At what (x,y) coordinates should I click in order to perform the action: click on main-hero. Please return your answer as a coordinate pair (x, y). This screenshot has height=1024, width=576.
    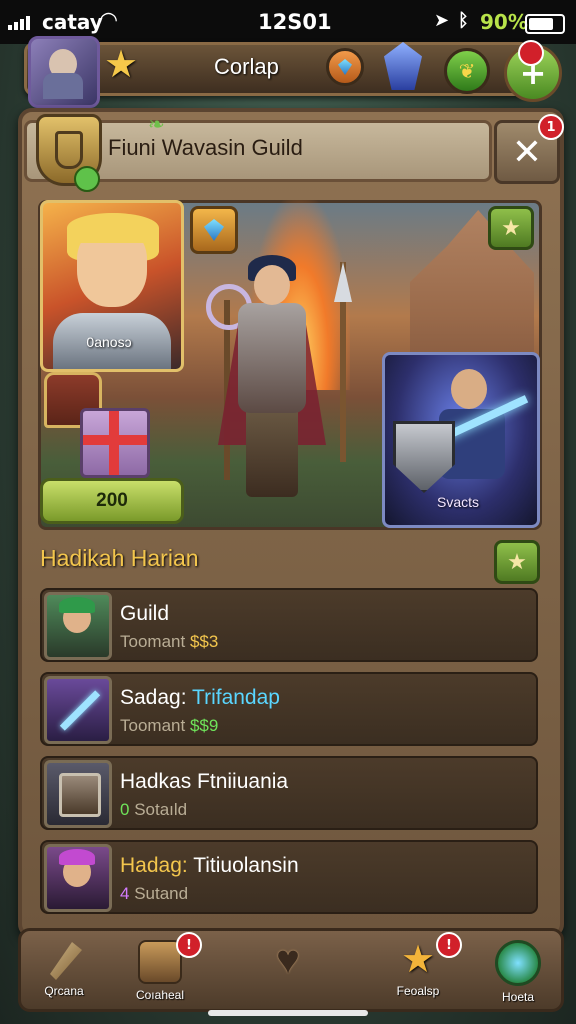
    Looking at the image, I should click on (270, 380).